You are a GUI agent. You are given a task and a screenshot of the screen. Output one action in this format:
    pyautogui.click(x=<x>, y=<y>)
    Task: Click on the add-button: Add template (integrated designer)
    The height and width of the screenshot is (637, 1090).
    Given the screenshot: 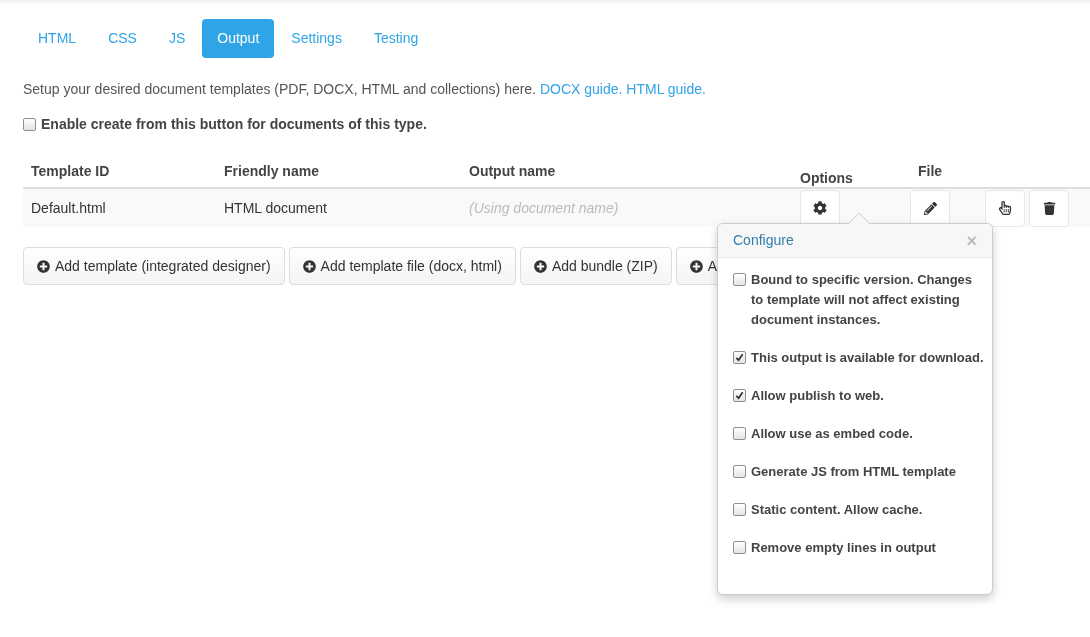 What is the action you would take?
    pyautogui.click(x=154, y=266)
    